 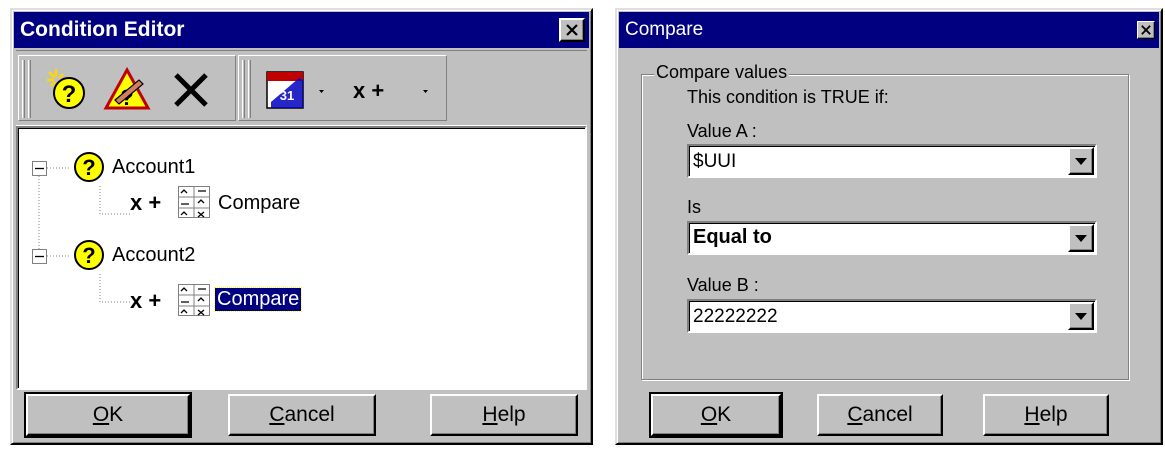 I want to click on condition-editor-titlebar: Condition Editor, so click(x=301, y=30).